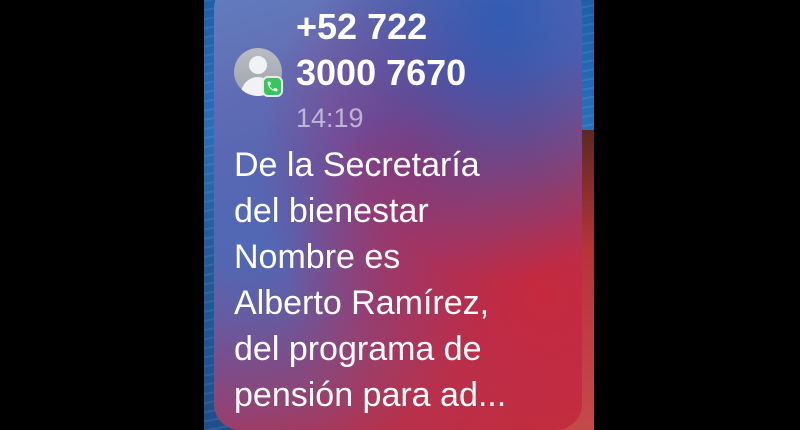 The height and width of the screenshot is (430, 800). What do you see at coordinates (357, 165) in the screenshot?
I see `message-line: De la Secretaría` at bounding box center [357, 165].